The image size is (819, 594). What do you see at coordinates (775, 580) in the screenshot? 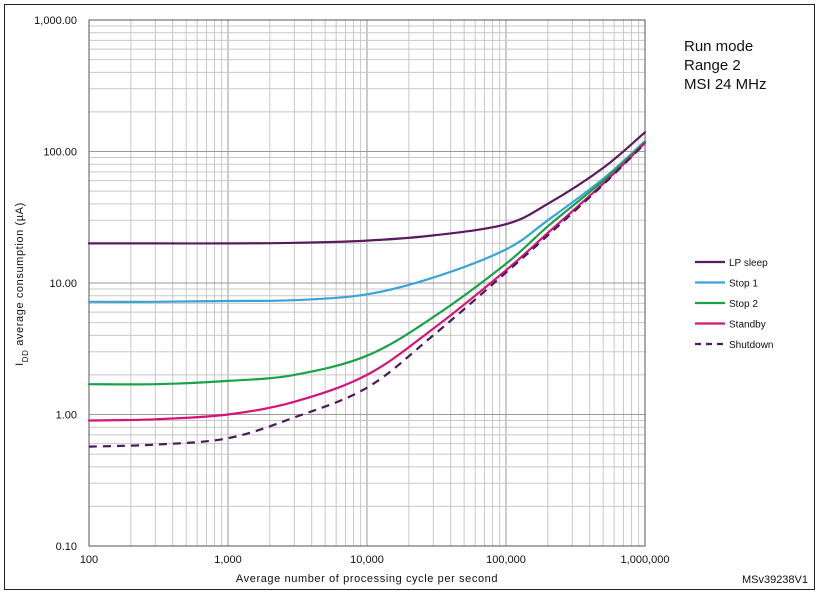
I see `figure-id: MSv39238V1` at bounding box center [775, 580].